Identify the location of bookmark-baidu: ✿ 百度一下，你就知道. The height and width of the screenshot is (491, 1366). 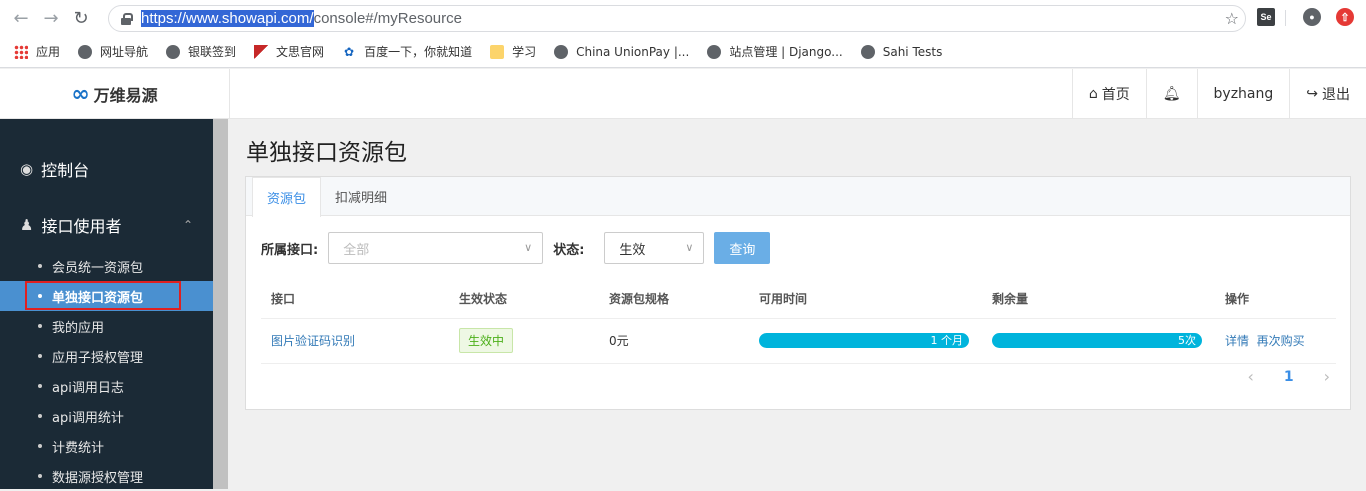
(407, 51).